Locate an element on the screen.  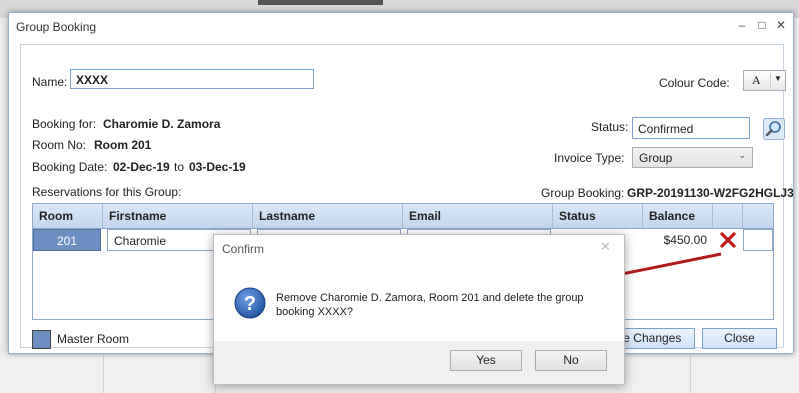
question-icon: ? is located at coordinates (250, 303).